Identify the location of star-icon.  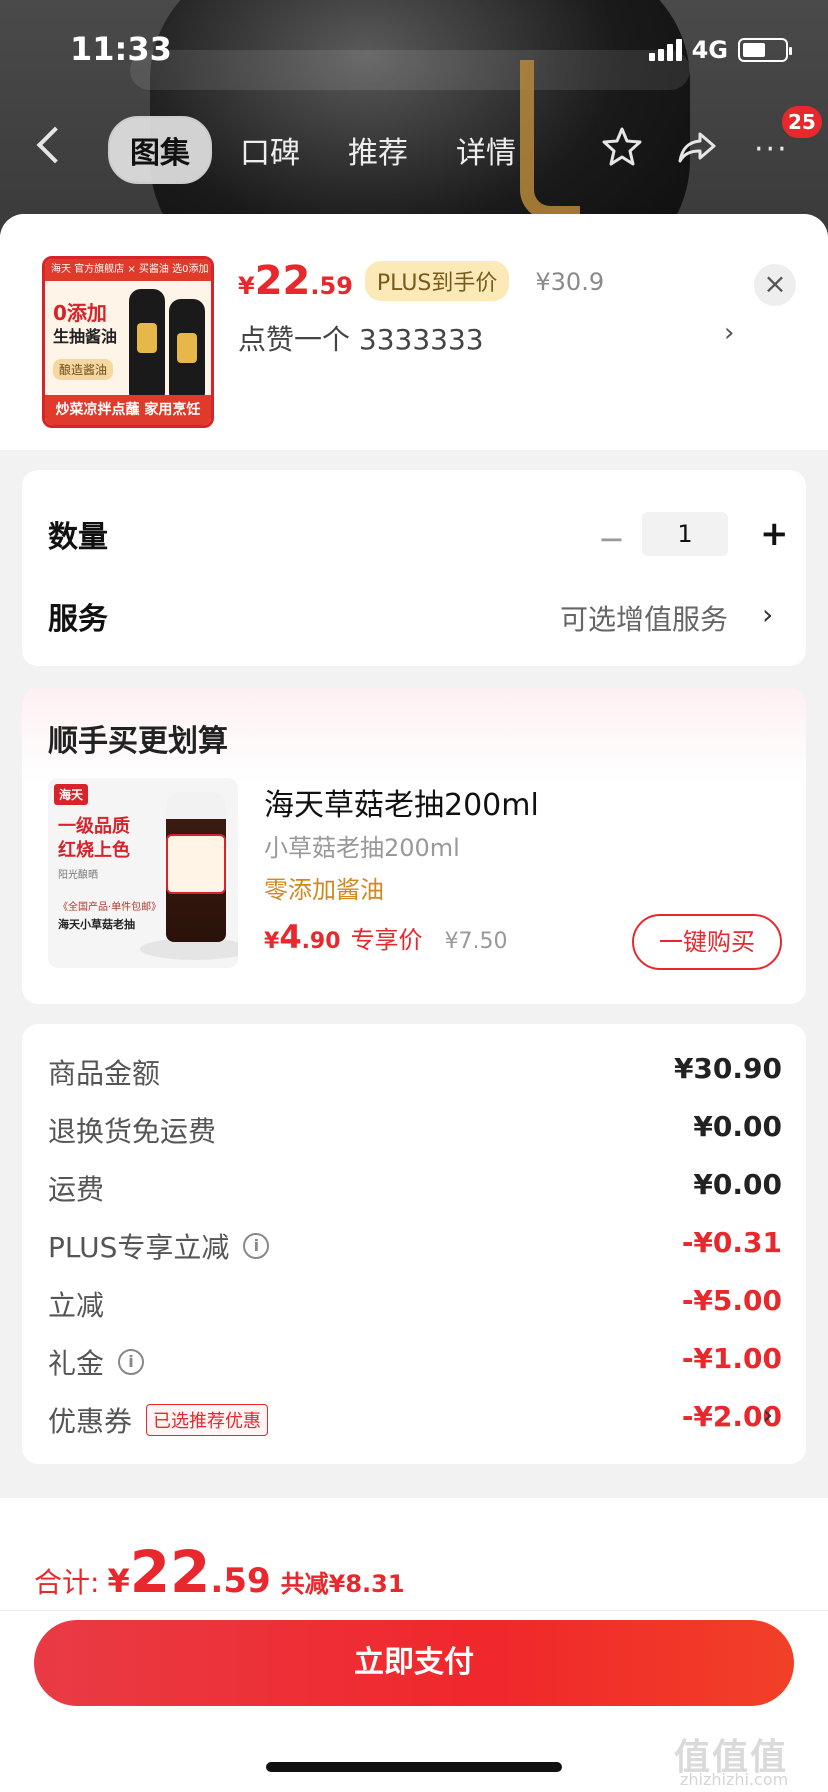
(622, 146).